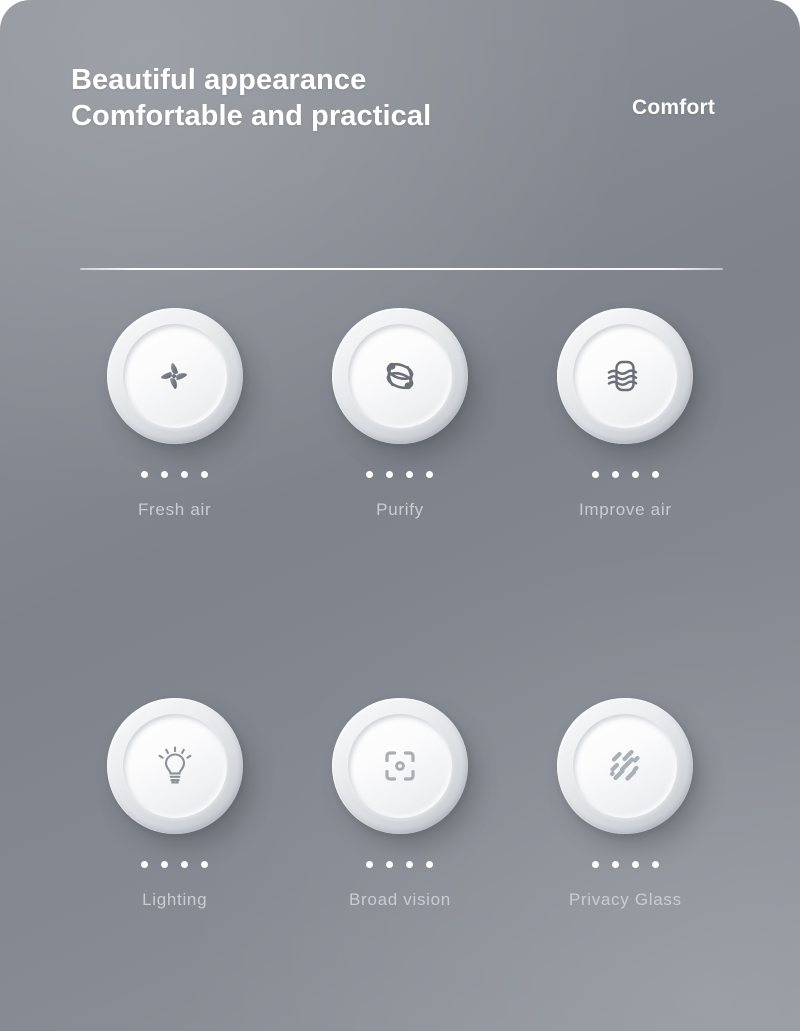 The width and height of the screenshot is (800, 1031). I want to click on lightbulb-icon, so click(175, 766).